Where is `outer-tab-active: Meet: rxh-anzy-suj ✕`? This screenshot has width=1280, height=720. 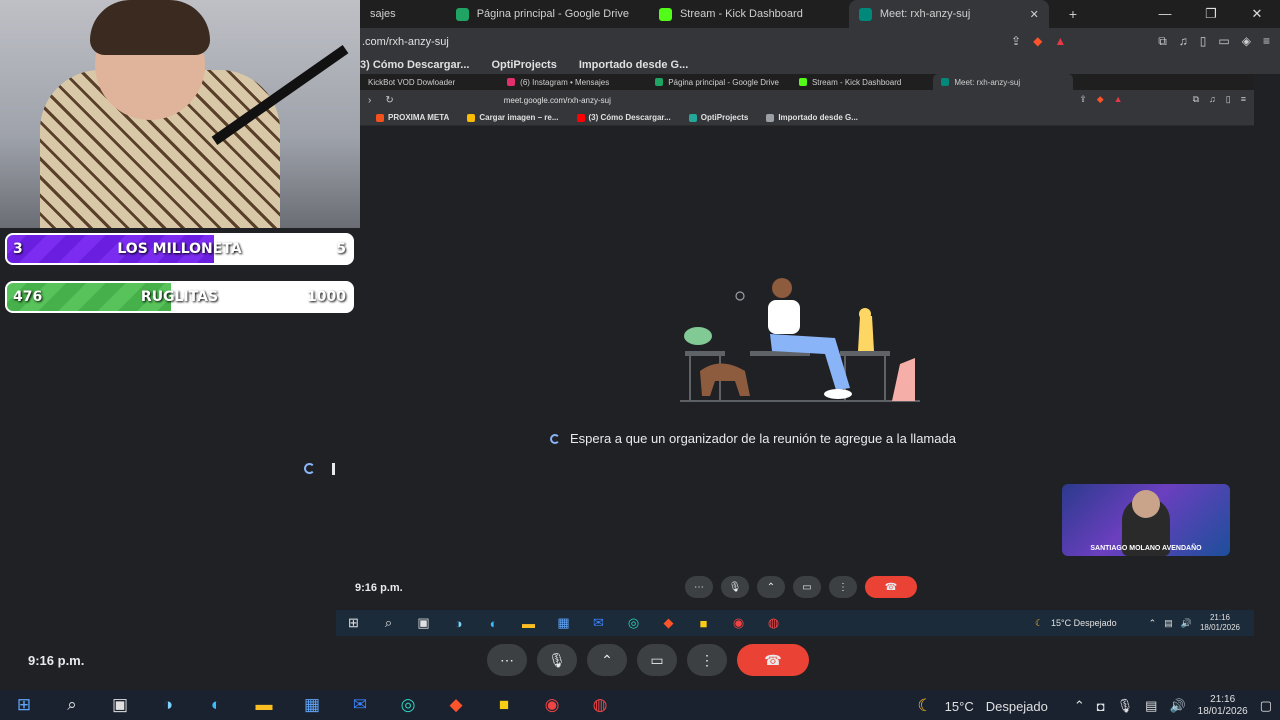 outer-tab-active: Meet: rxh-anzy-suj ✕ is located at coordinates (948, 14).